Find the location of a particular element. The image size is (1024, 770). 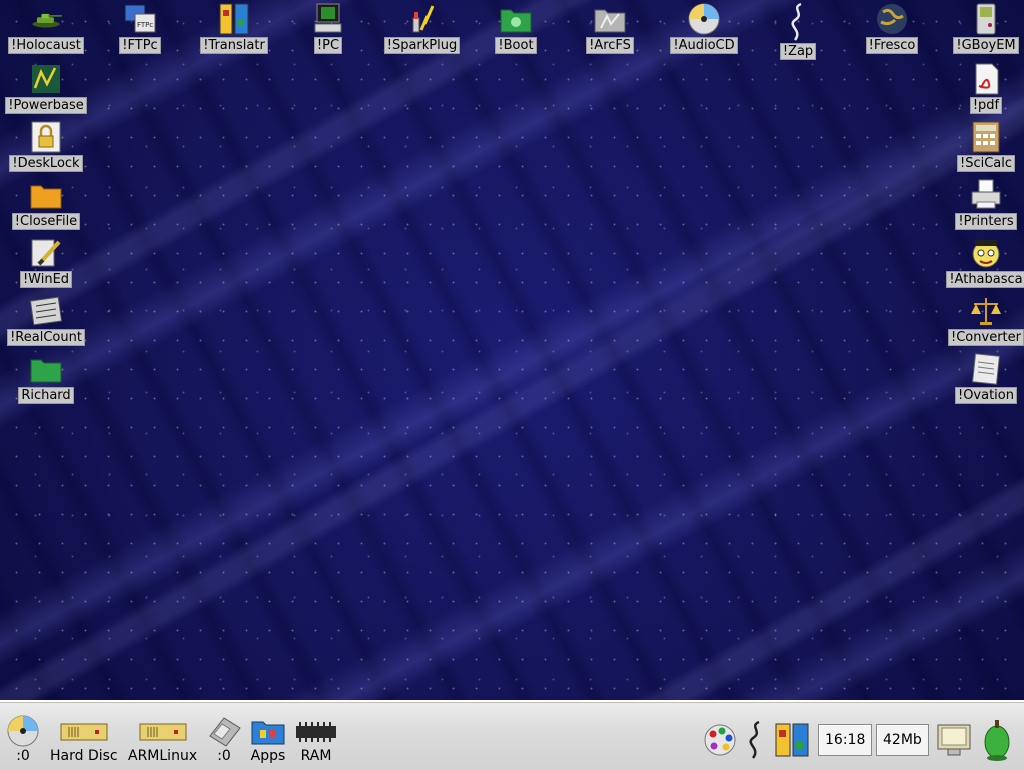

pdf-icon is located at coordinates (986, 79).